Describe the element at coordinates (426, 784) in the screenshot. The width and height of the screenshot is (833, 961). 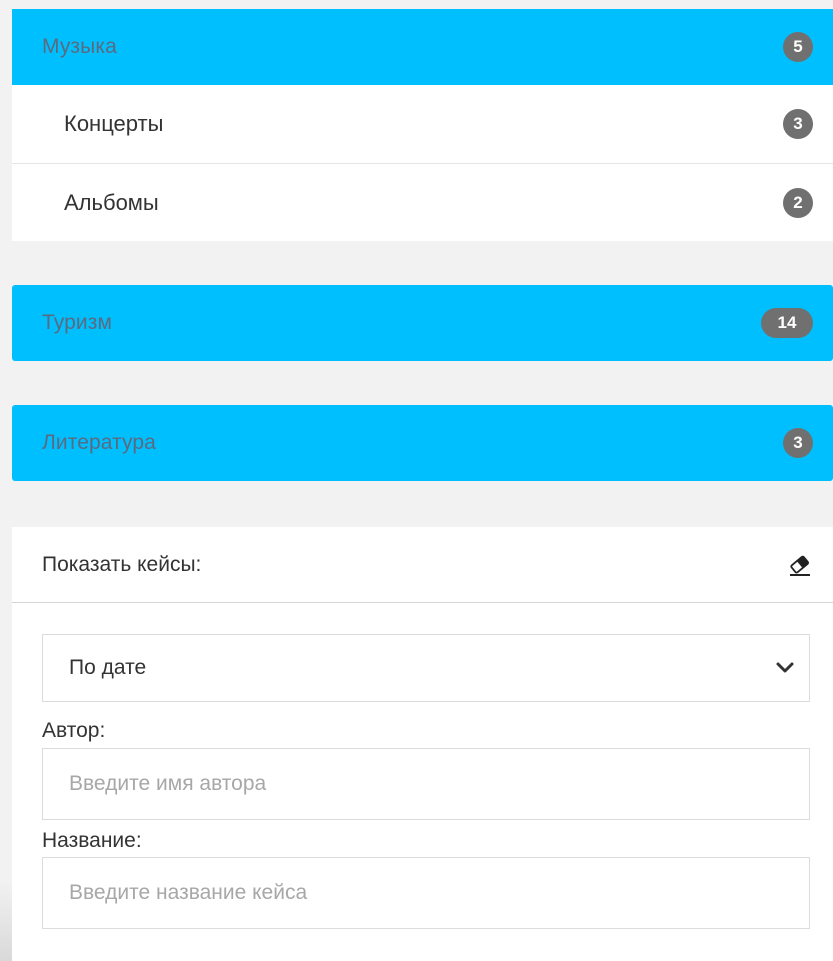
I see `author-input` at that location.